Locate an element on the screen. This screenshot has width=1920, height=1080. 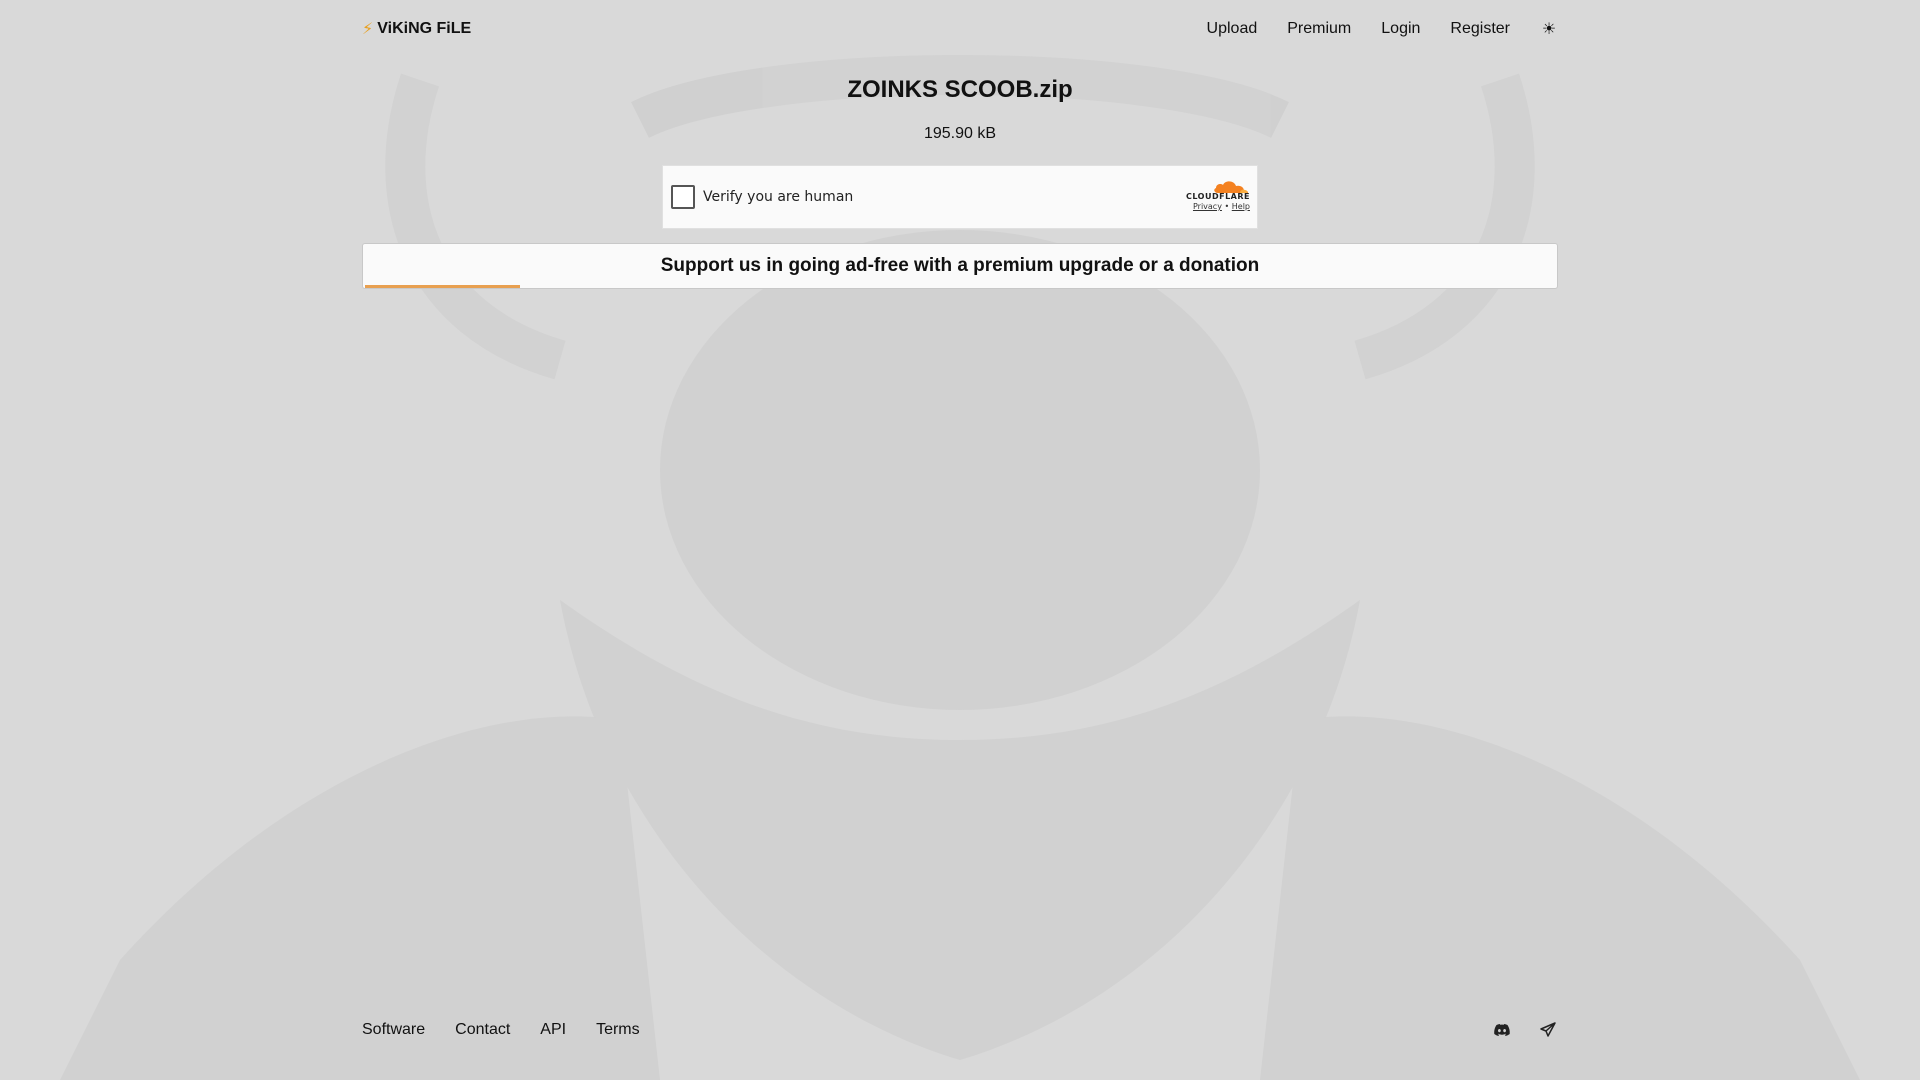
footer-contact-link: Contact is located at coordinates (482, 1030).